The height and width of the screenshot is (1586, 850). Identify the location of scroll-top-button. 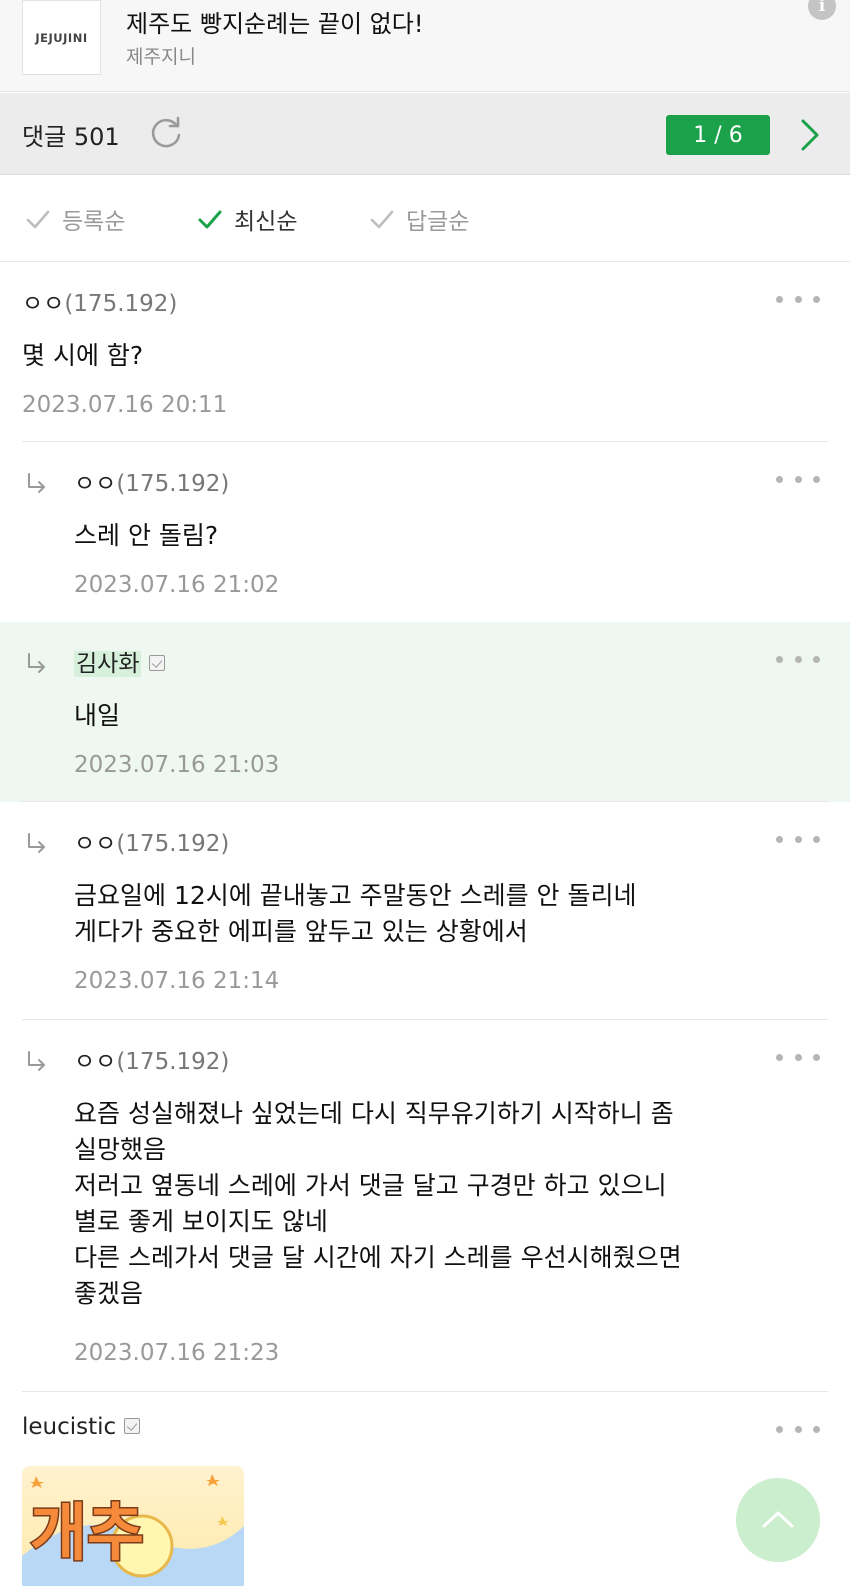
(778, 1520).